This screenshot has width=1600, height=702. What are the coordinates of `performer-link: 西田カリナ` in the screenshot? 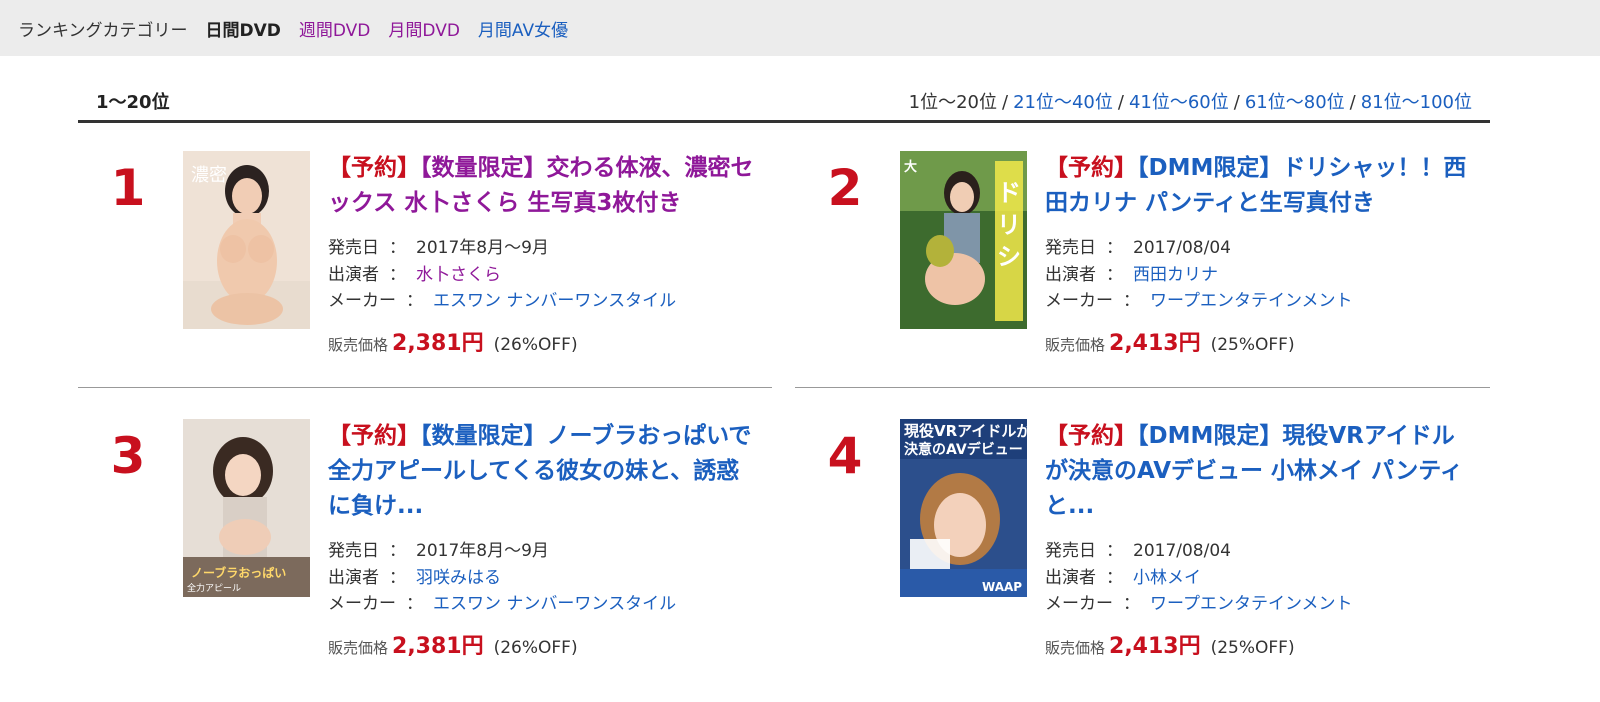 It's located at (1175, 275).